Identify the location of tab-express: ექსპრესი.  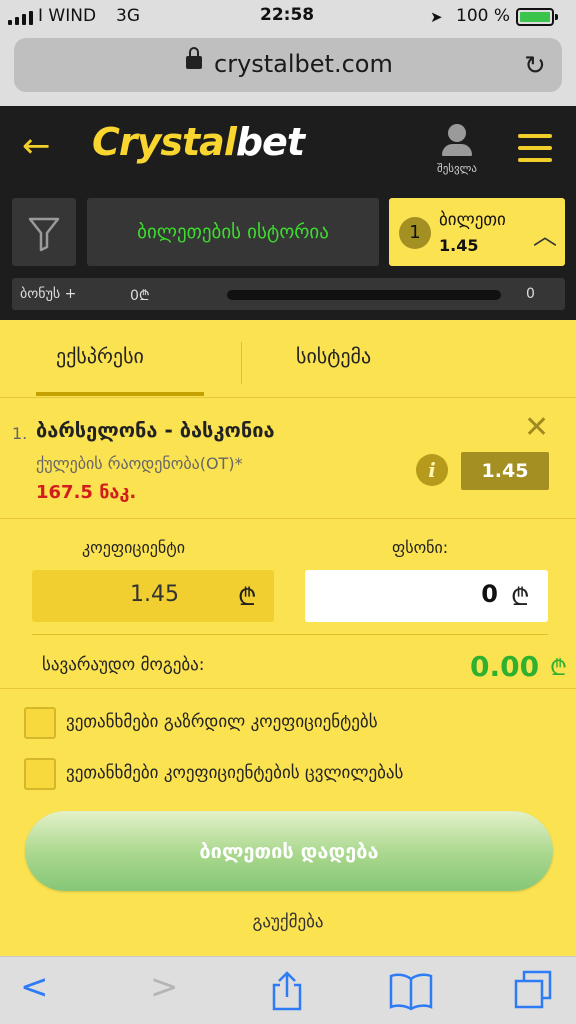
(100, 356).